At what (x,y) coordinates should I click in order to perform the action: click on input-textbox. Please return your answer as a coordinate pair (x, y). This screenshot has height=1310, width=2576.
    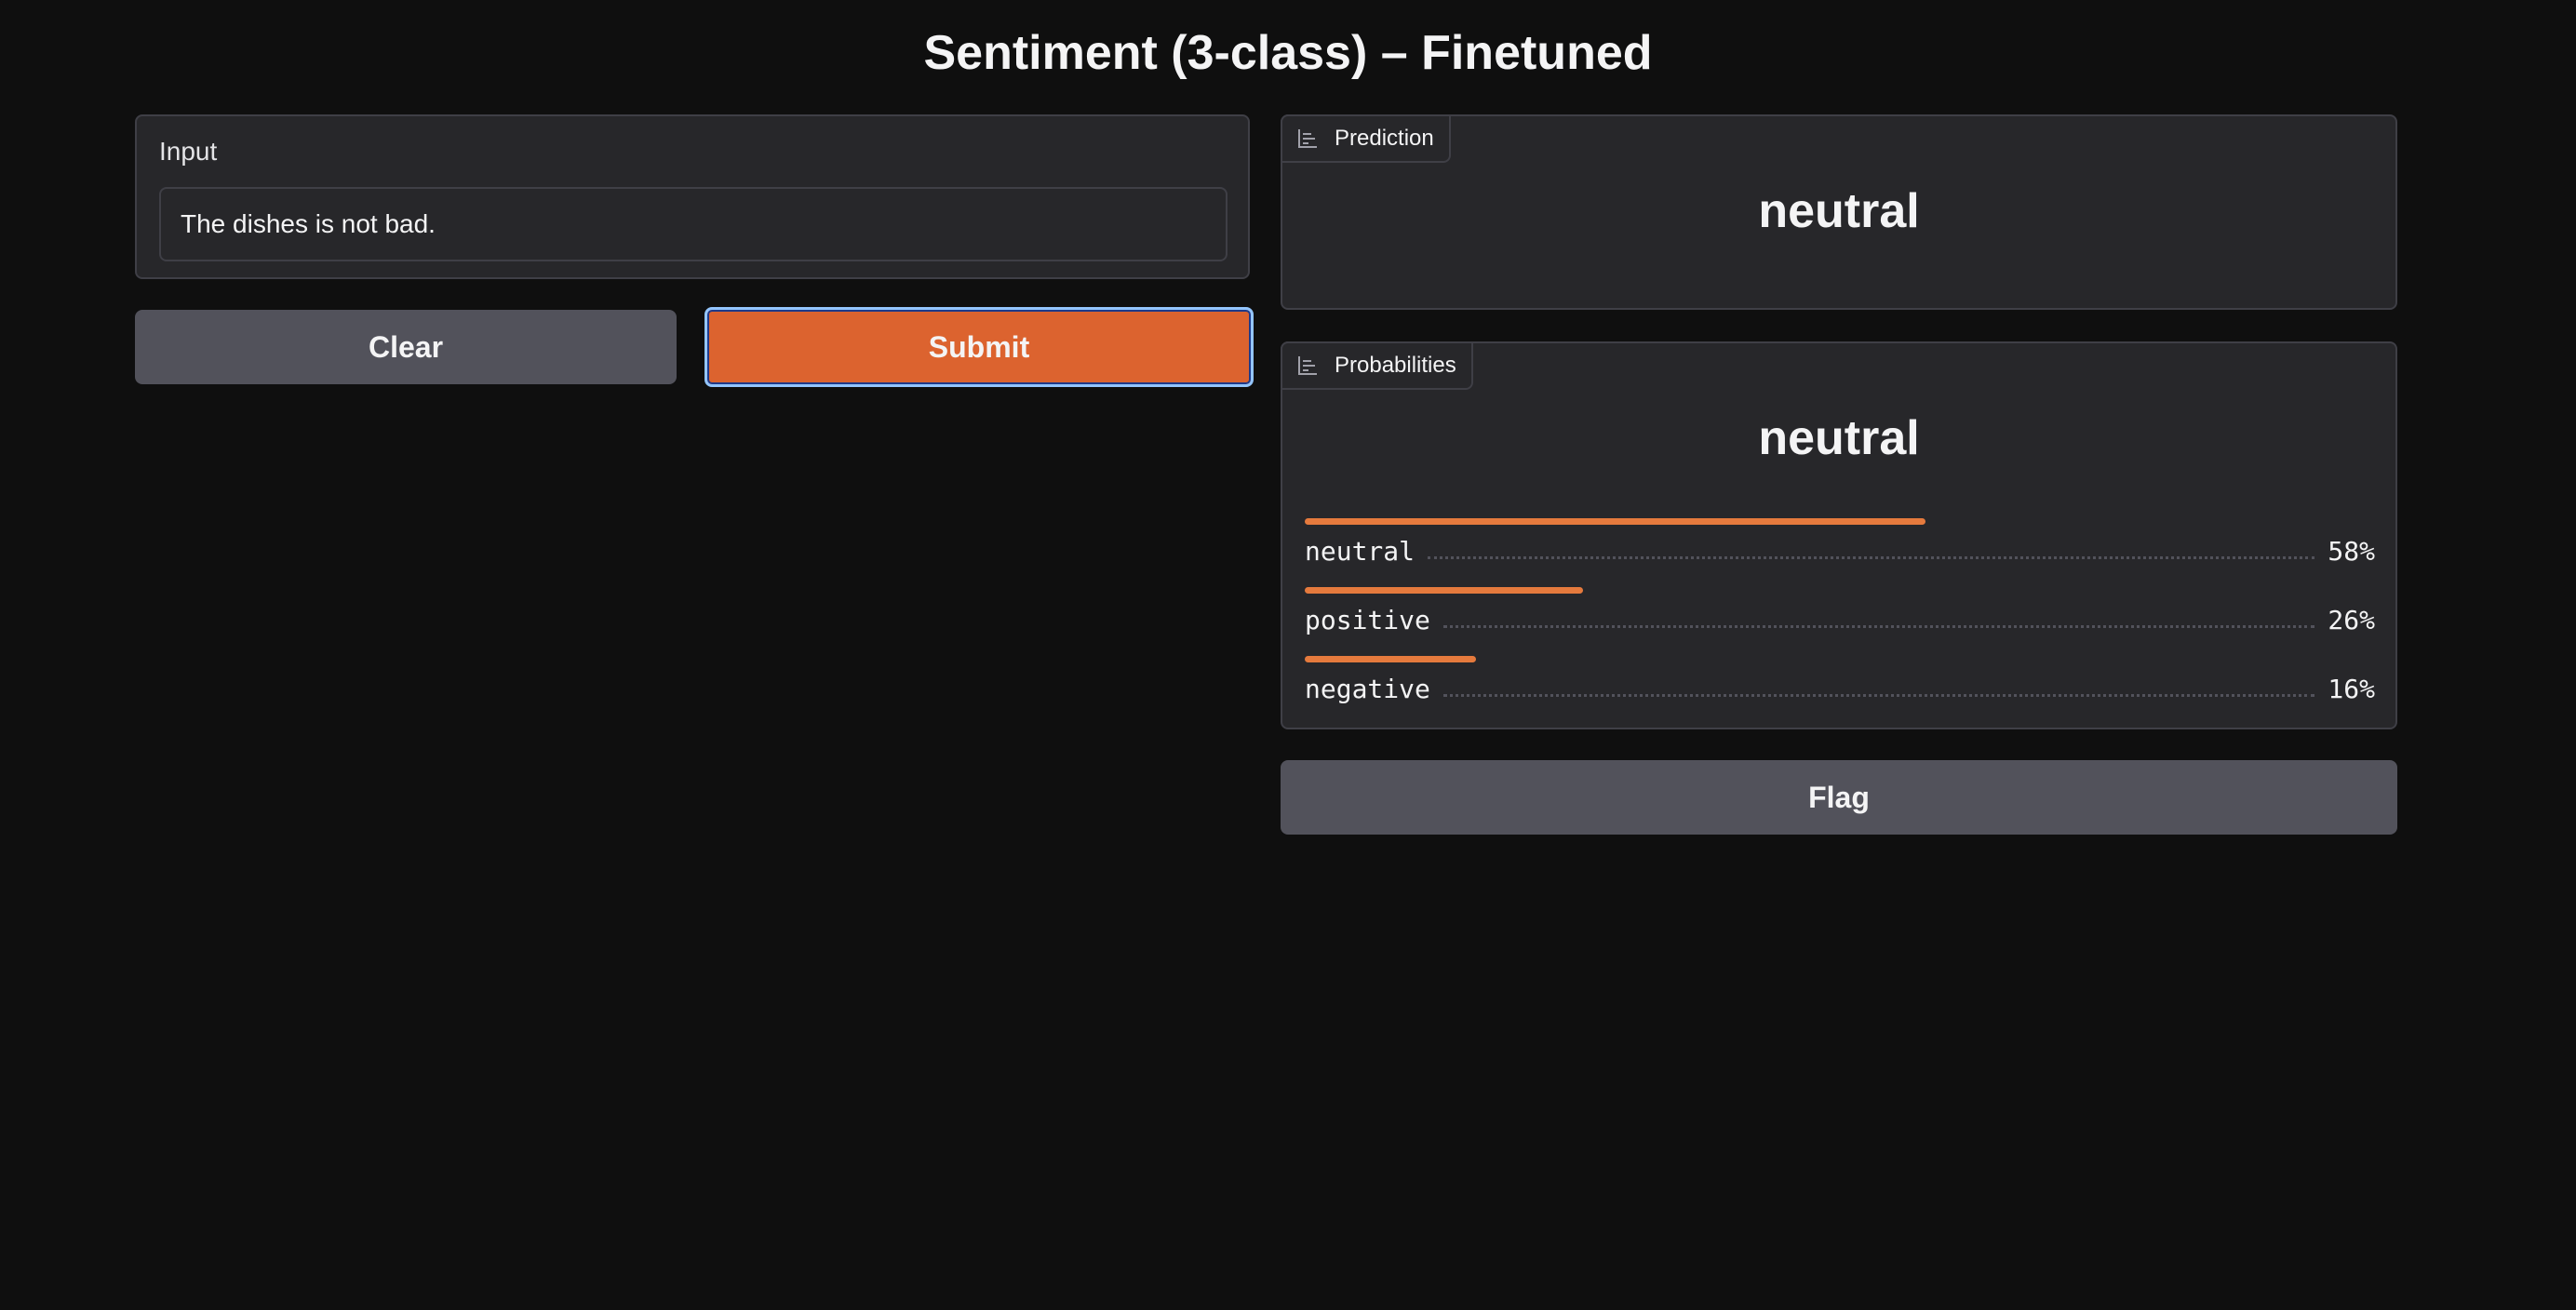
    Looking at the image, I should click on (693, 224).